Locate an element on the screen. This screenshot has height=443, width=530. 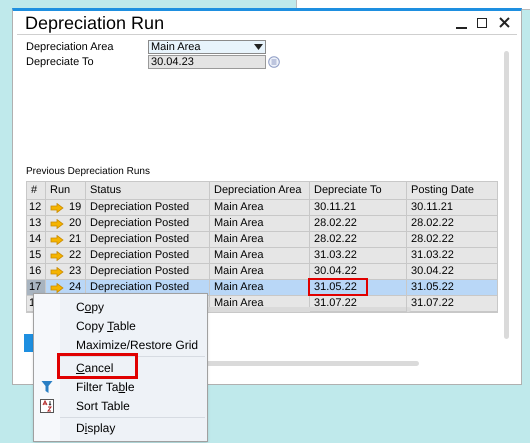
column-header: Depreciation Area is located at coordinates (260, 191).